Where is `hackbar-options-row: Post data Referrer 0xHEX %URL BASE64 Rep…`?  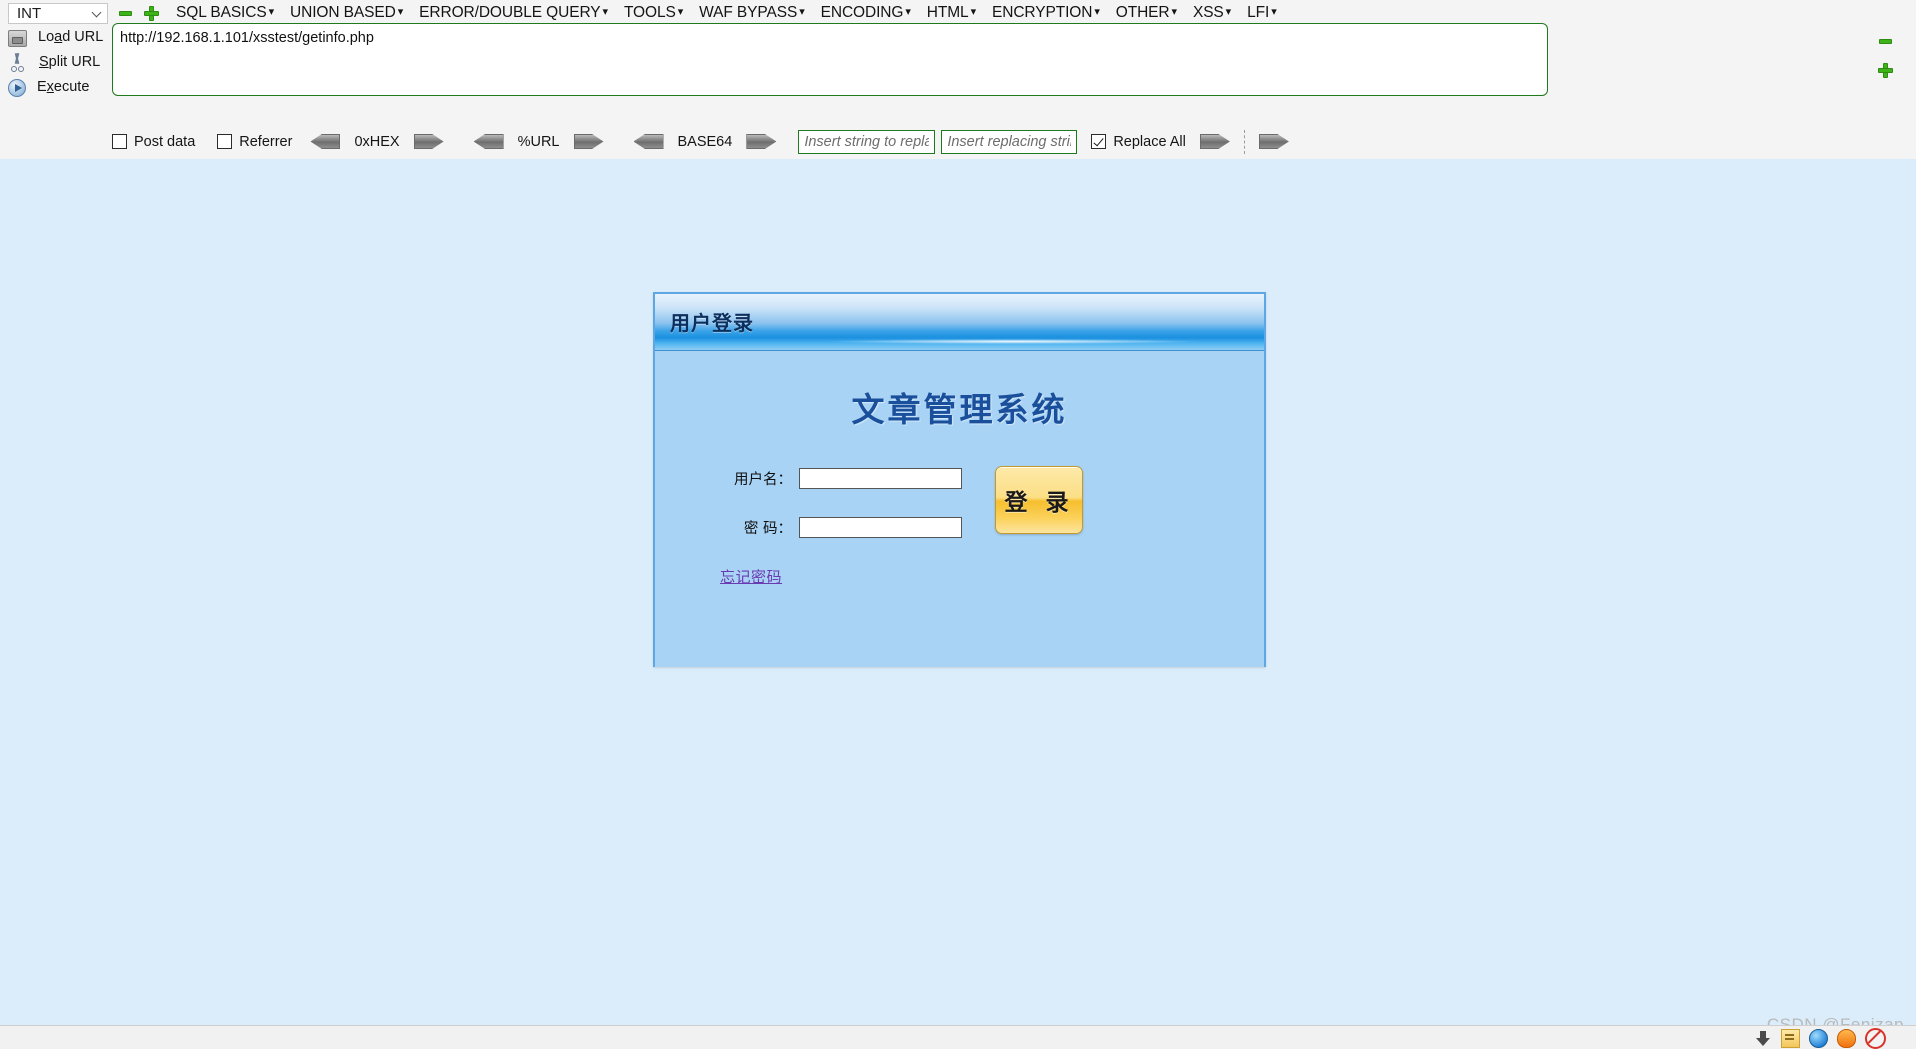 hackbar-options-row: Post data Referrer 0xHEX %URL BASE64 Rep… is located at coordinates (958, 141).